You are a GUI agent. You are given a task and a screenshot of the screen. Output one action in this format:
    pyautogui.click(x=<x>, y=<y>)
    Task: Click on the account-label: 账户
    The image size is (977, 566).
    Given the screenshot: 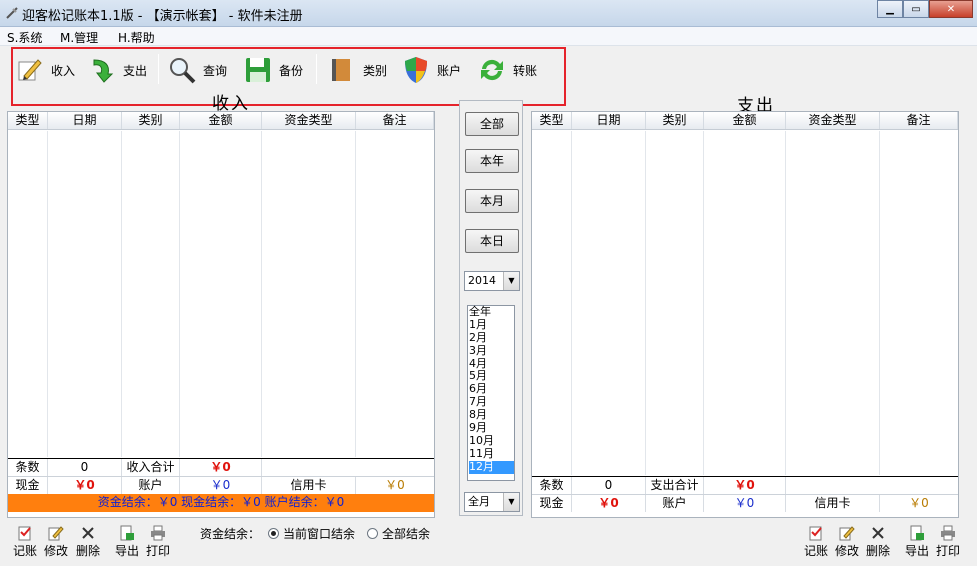 What is the action you would take?
    pyautogui.click(x=151, y=485)
    